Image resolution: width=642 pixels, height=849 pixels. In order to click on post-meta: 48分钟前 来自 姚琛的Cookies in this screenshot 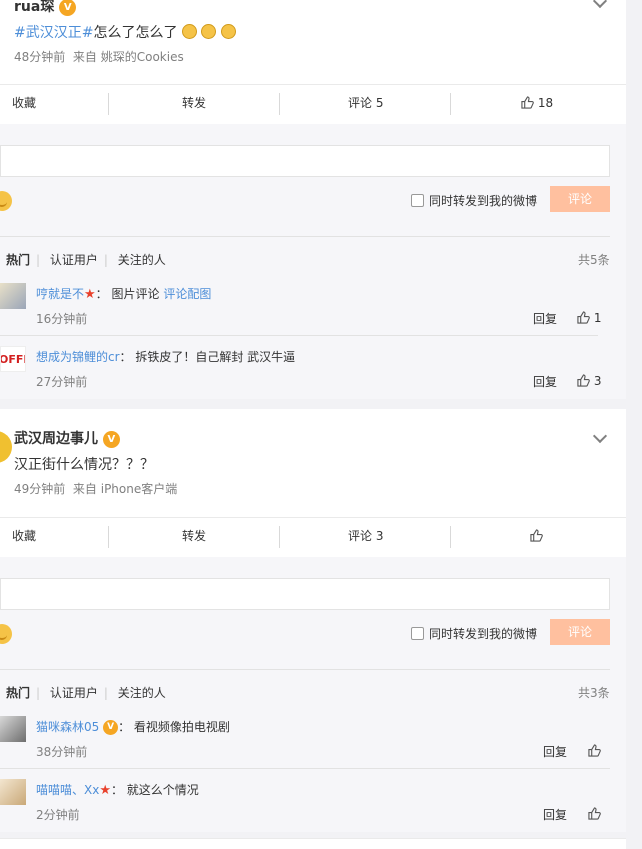, I will do `click(99, 56)`.